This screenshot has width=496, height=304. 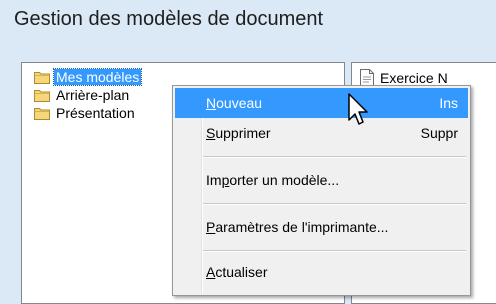 I want to click on menu-item-label: Actualiser, so click(x=236, y=272).